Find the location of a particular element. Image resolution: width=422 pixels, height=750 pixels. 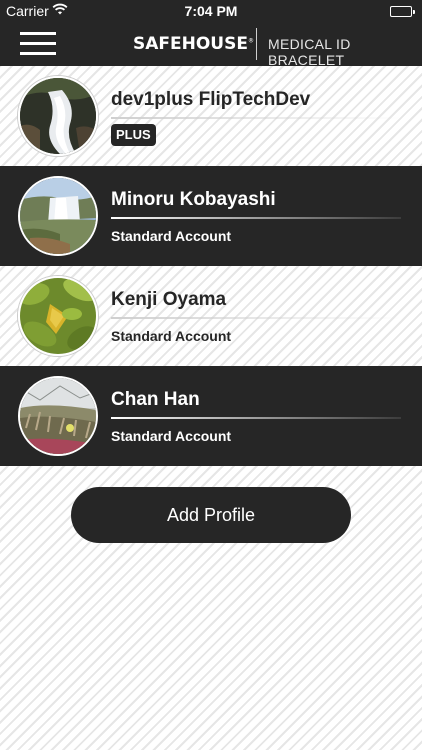

profile-name: Kenji Oyama is located at coordinates (169, 299).